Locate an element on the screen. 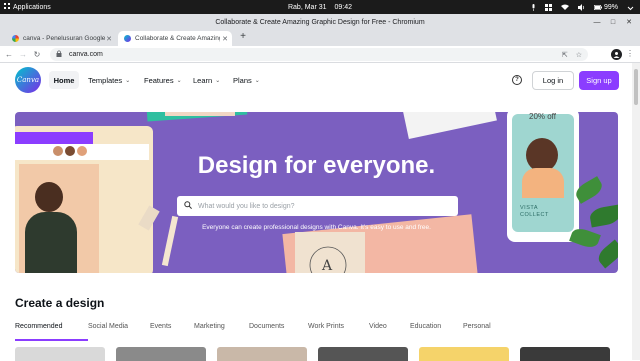 This screenshot has width=640, height=361. vista-collect-text: VISTA COLLECT is located at coordinates (534, 211).